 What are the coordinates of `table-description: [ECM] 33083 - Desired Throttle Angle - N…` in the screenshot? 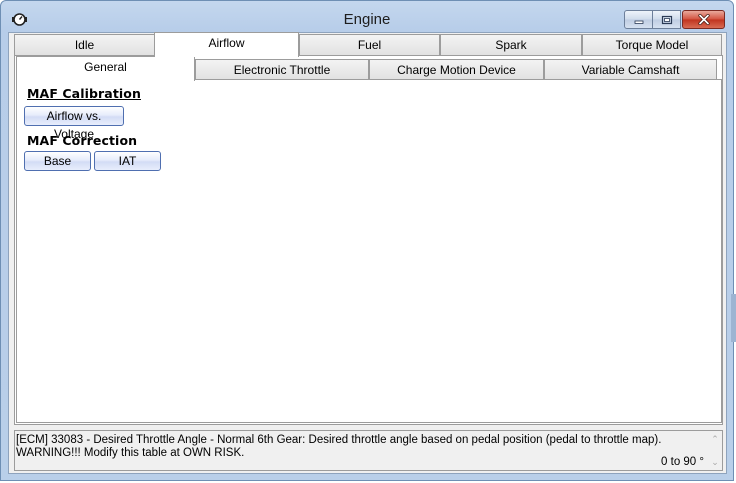 It's located at (339, 446).